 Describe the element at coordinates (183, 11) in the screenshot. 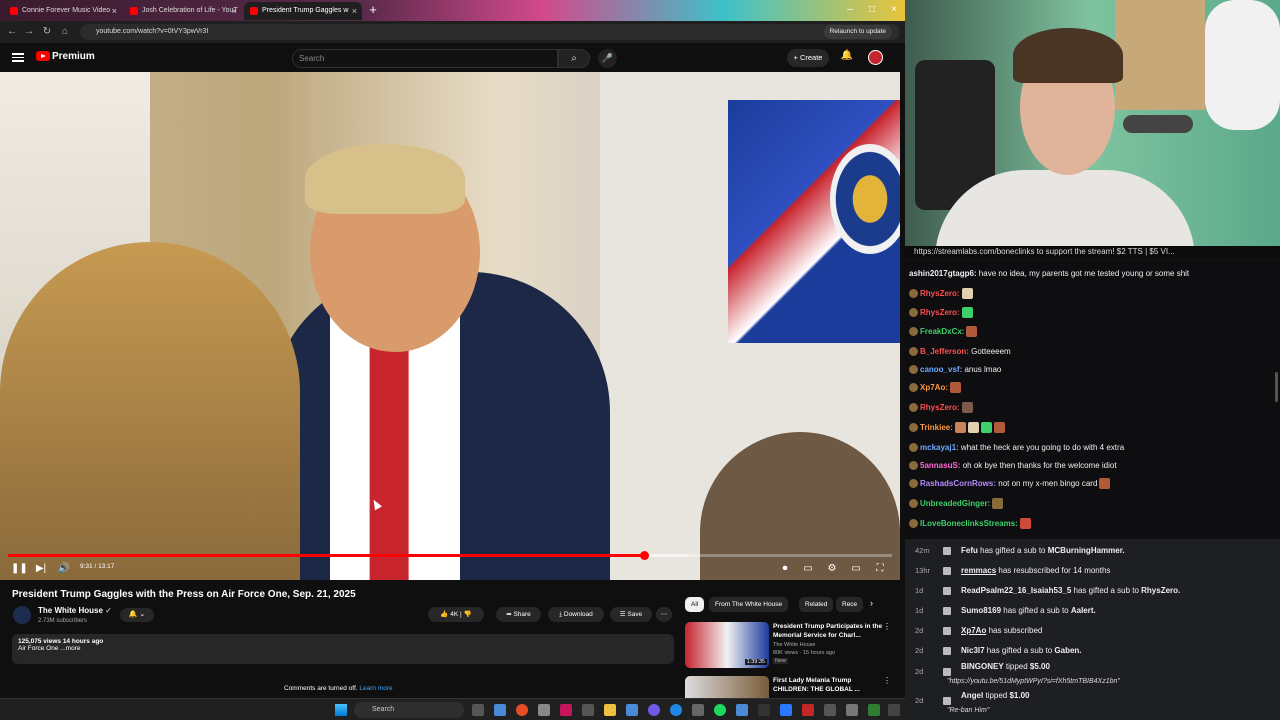

I see `tab-josh: Josh Celebration of Life - YouT ×` at that location.